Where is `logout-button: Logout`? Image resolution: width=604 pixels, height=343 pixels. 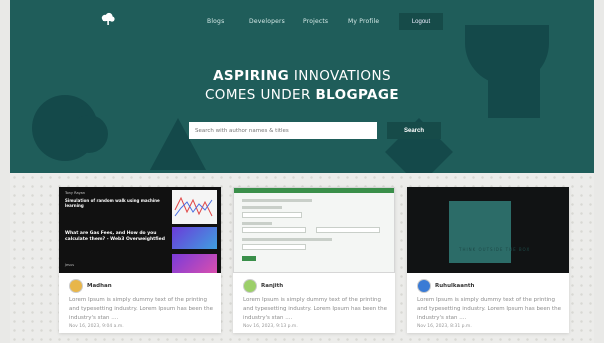
logout-button: Logout is located at coordinates (421, 21).